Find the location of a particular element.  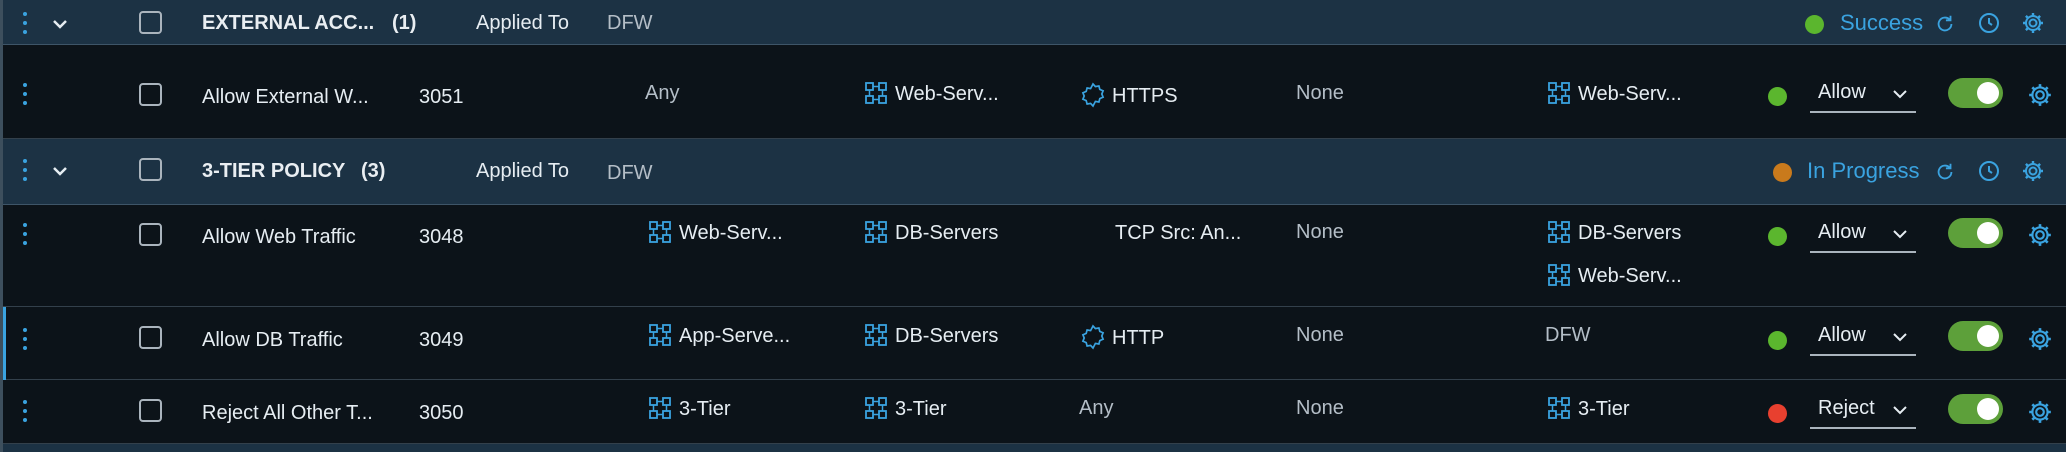

rule-sources: 3-Tier is located at coordinates (689, 409).